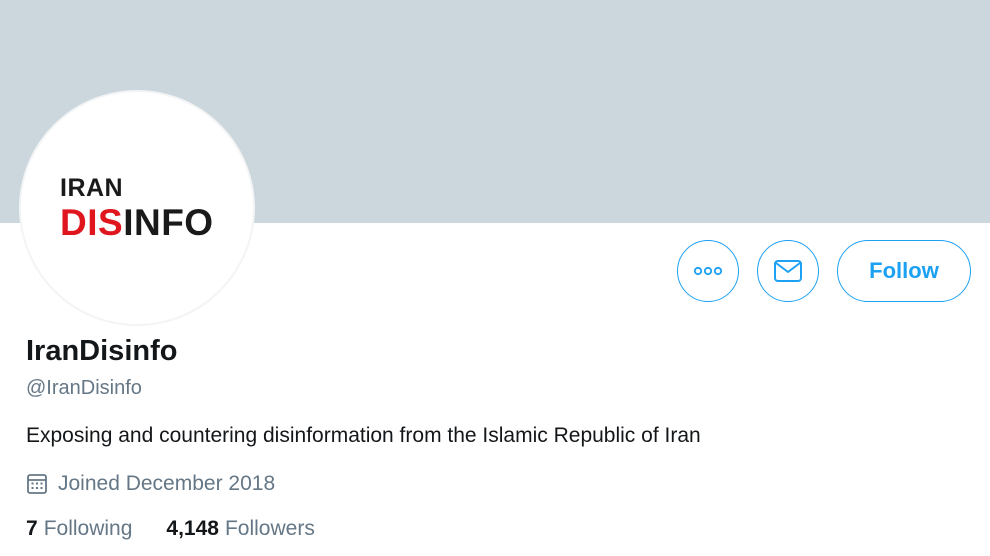 This screenshot has width=990, height=556. I want to click on follow-button: Follow, so click(904, 271).